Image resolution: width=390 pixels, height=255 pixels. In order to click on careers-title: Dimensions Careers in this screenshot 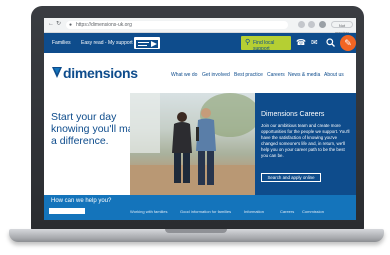, I will do `click(293, 114)`.